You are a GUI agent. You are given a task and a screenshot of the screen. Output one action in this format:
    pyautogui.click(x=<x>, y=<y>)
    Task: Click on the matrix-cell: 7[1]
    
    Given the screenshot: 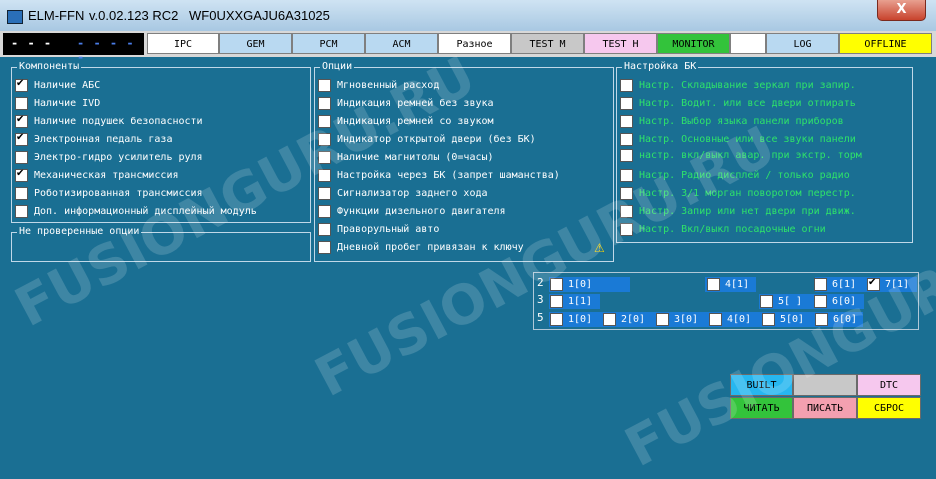 What is the action you would take?
    pyautogui.click(x=888, y=284)
    